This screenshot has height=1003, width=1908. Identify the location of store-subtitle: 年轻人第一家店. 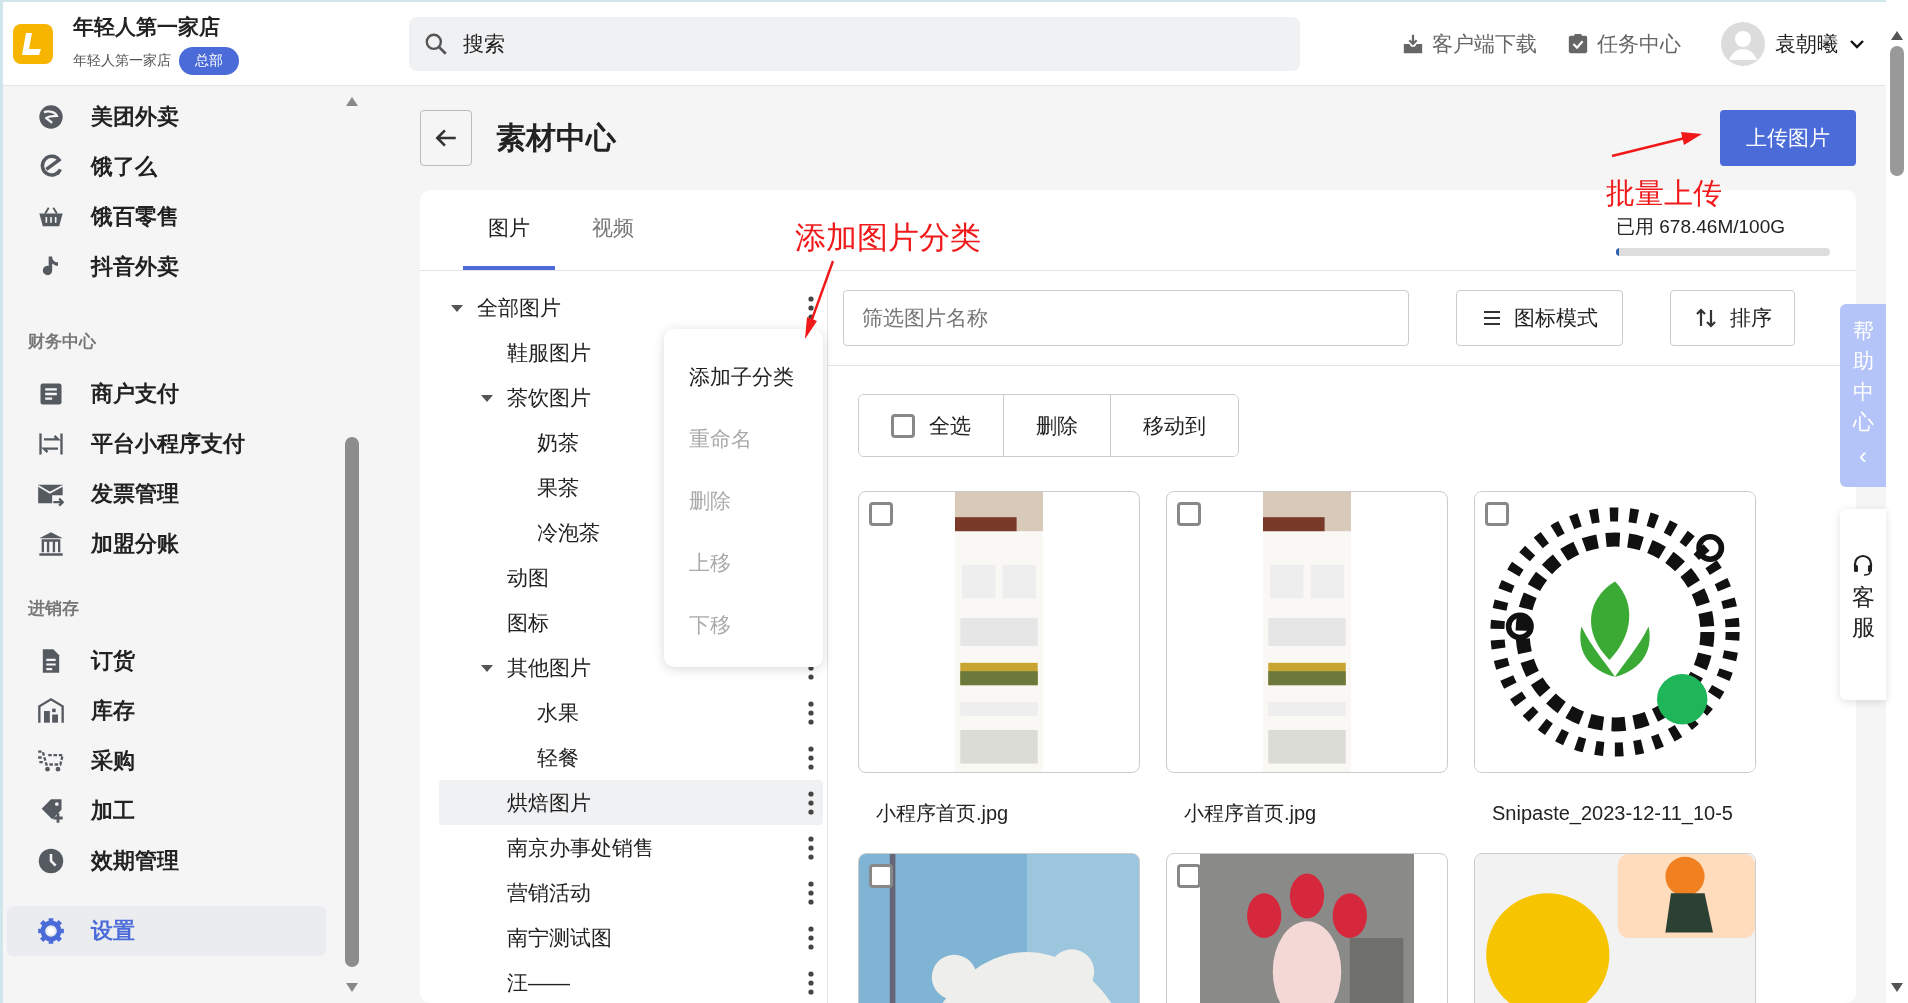
(122, 60).